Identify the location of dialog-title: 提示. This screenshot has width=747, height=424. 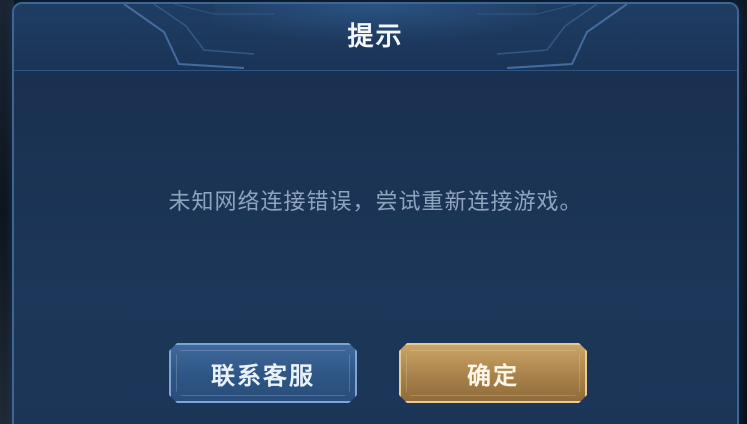
(375, 37).